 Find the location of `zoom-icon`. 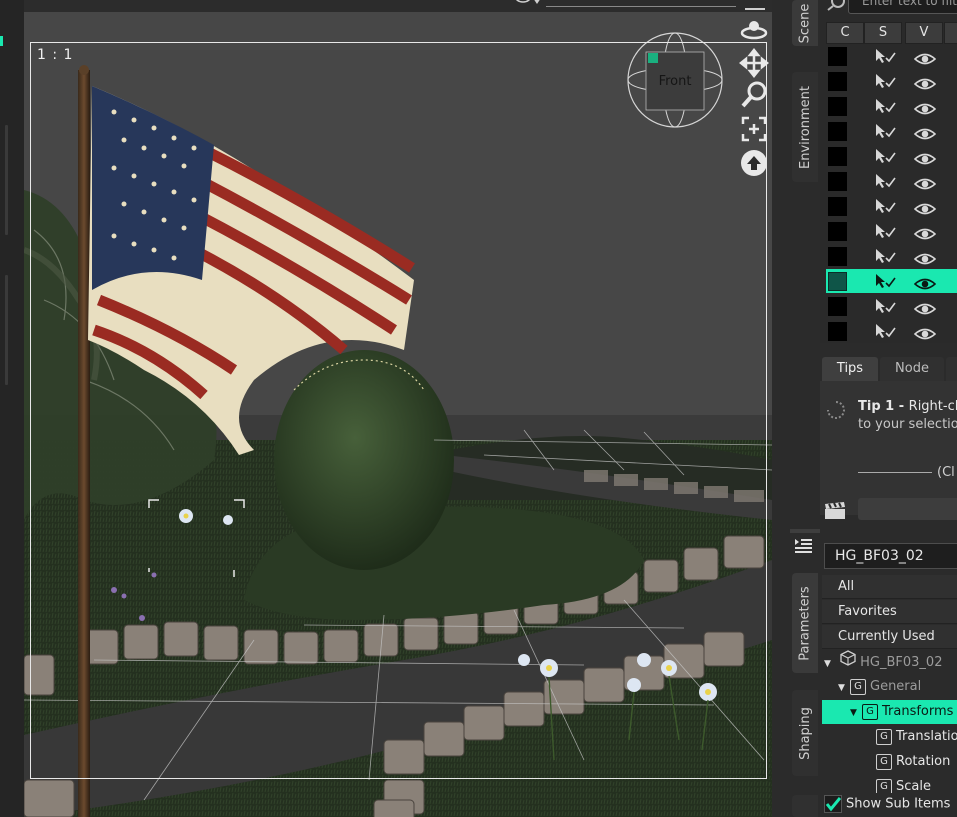

zoom-icon is located at coordinates (754, 95).